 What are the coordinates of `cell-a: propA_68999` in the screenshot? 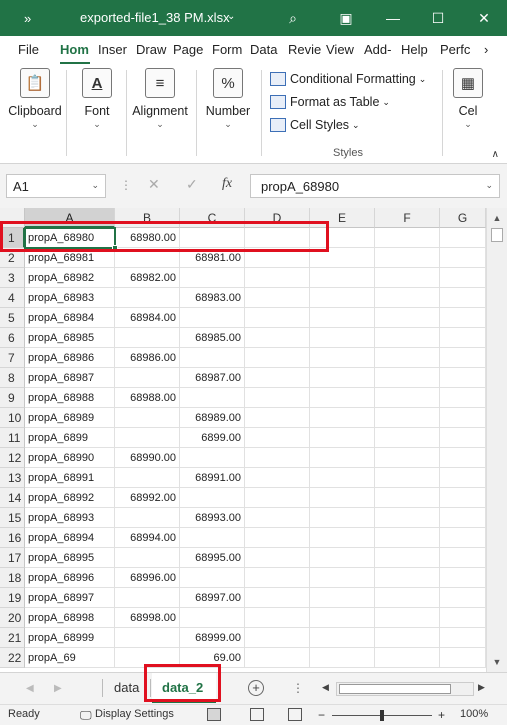 It's located at (70, 638).